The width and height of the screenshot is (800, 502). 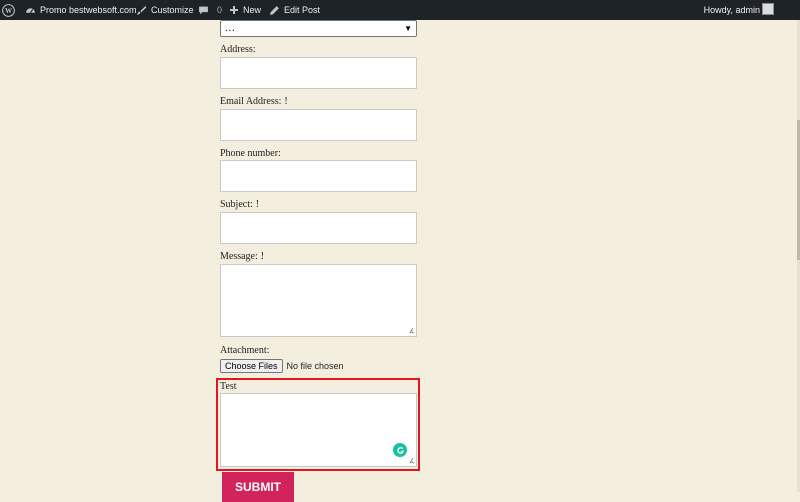 I want to click on site-name-label: Promo bestwebsoft.com, so click(x=88, y=10).